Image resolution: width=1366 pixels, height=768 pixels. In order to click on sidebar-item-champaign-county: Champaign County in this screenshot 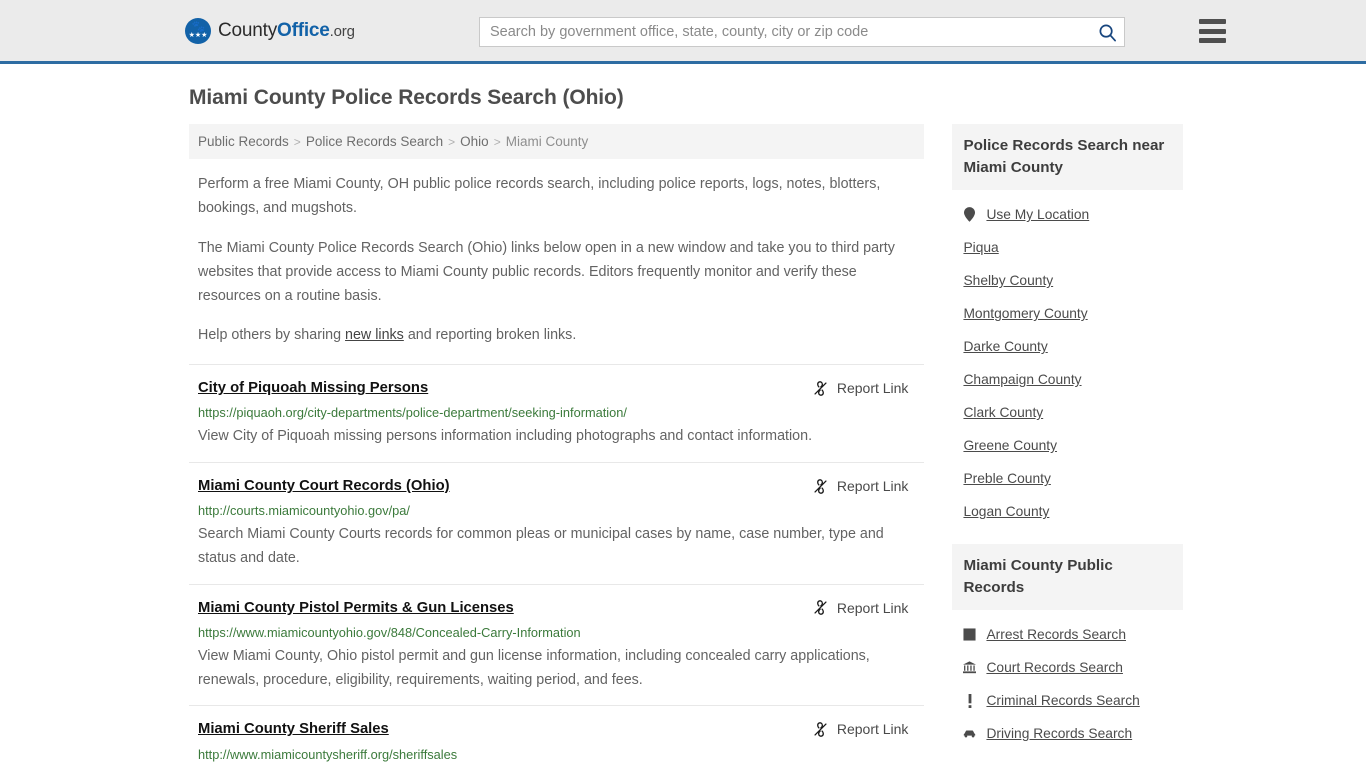, I will do `click(1067, 379)`.